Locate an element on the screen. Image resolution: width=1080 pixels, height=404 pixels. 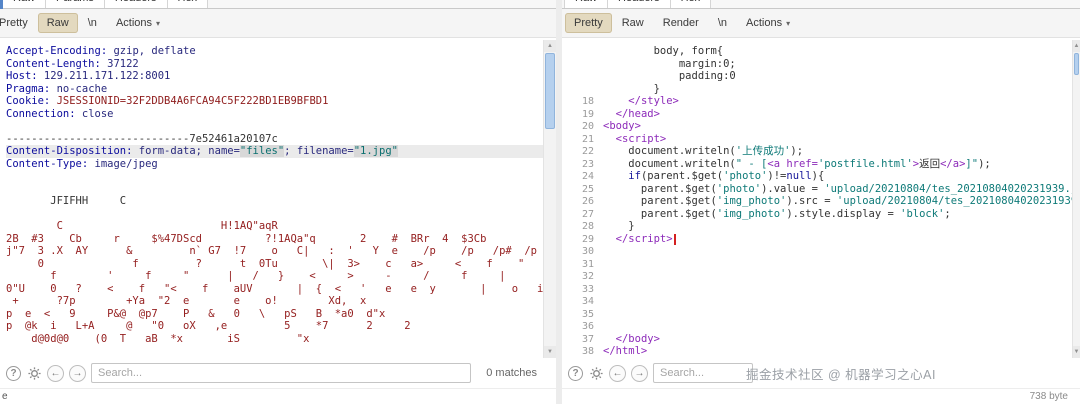
code-line: 31 is located at coordinates (587, 264).